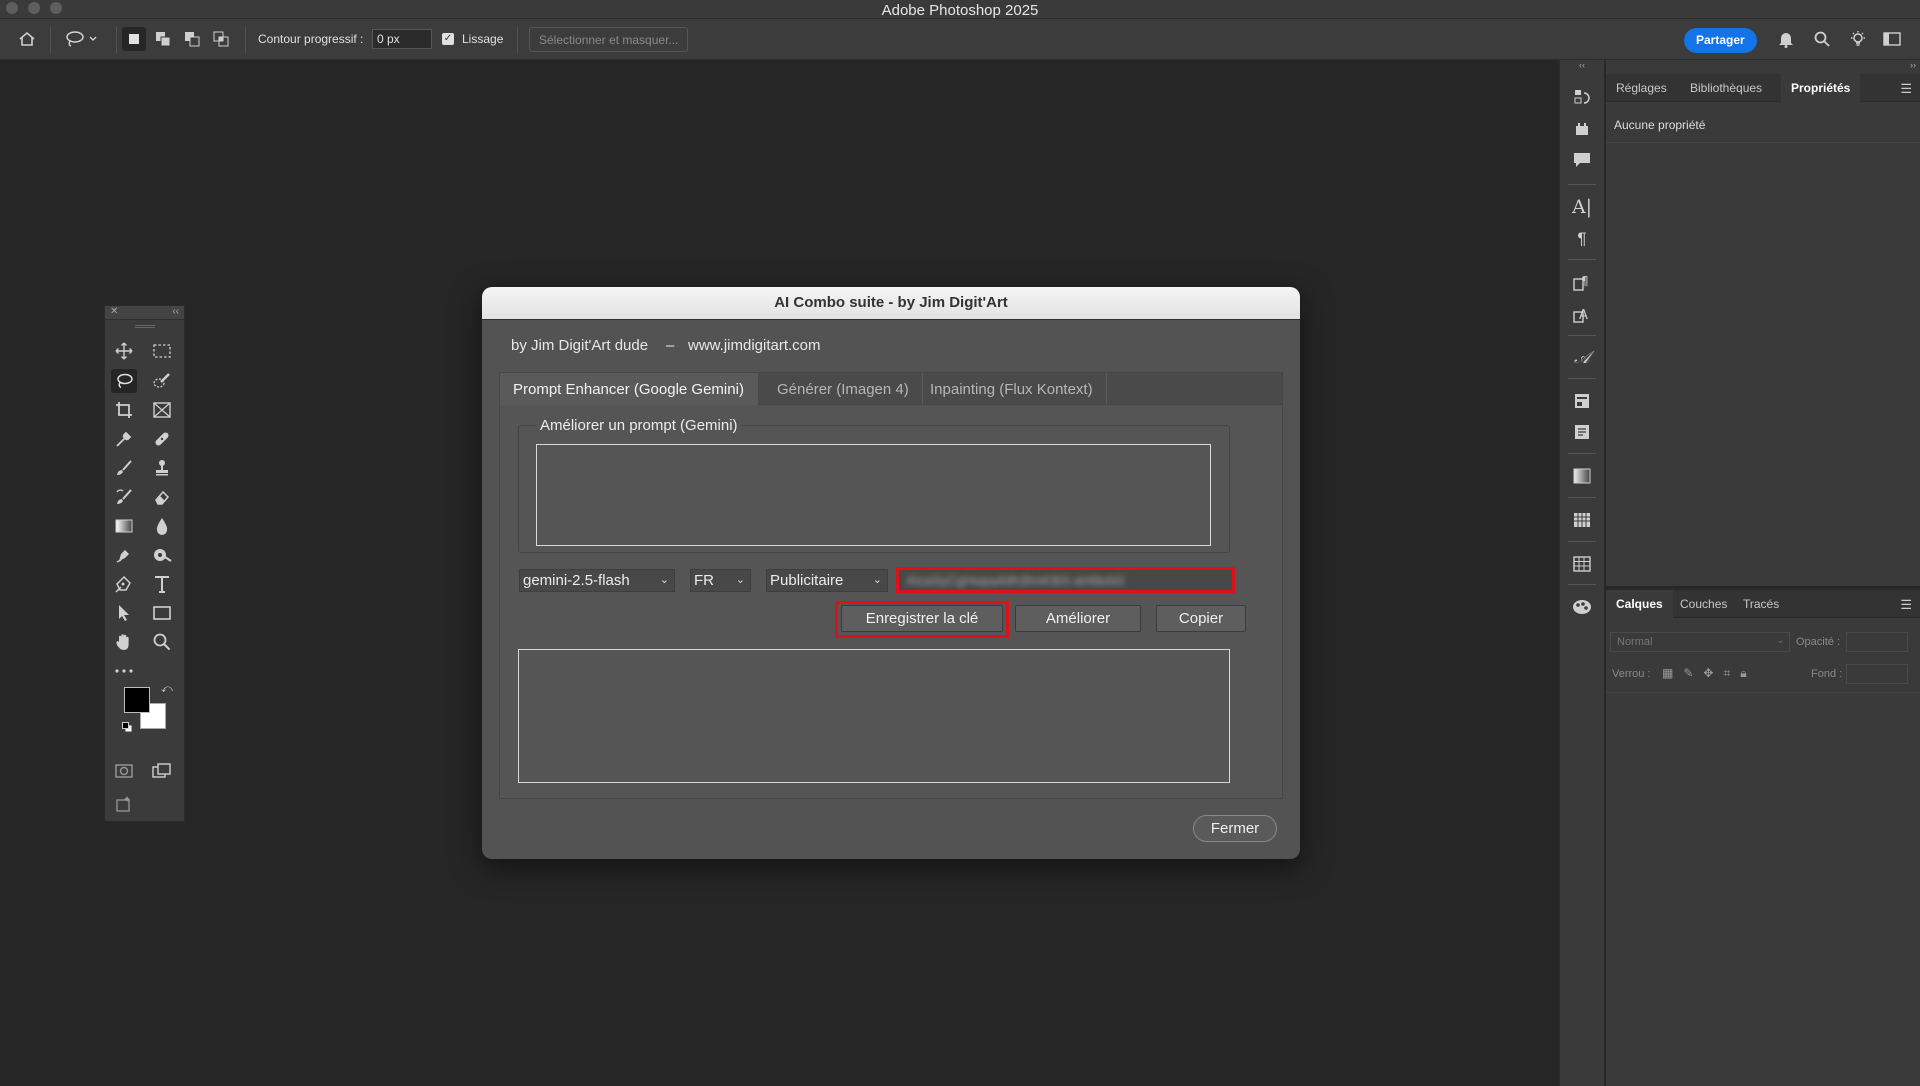 The width and height of the screenshot is (1920, 1086). I want to click on hand-tool-icon, so click(124, 642).